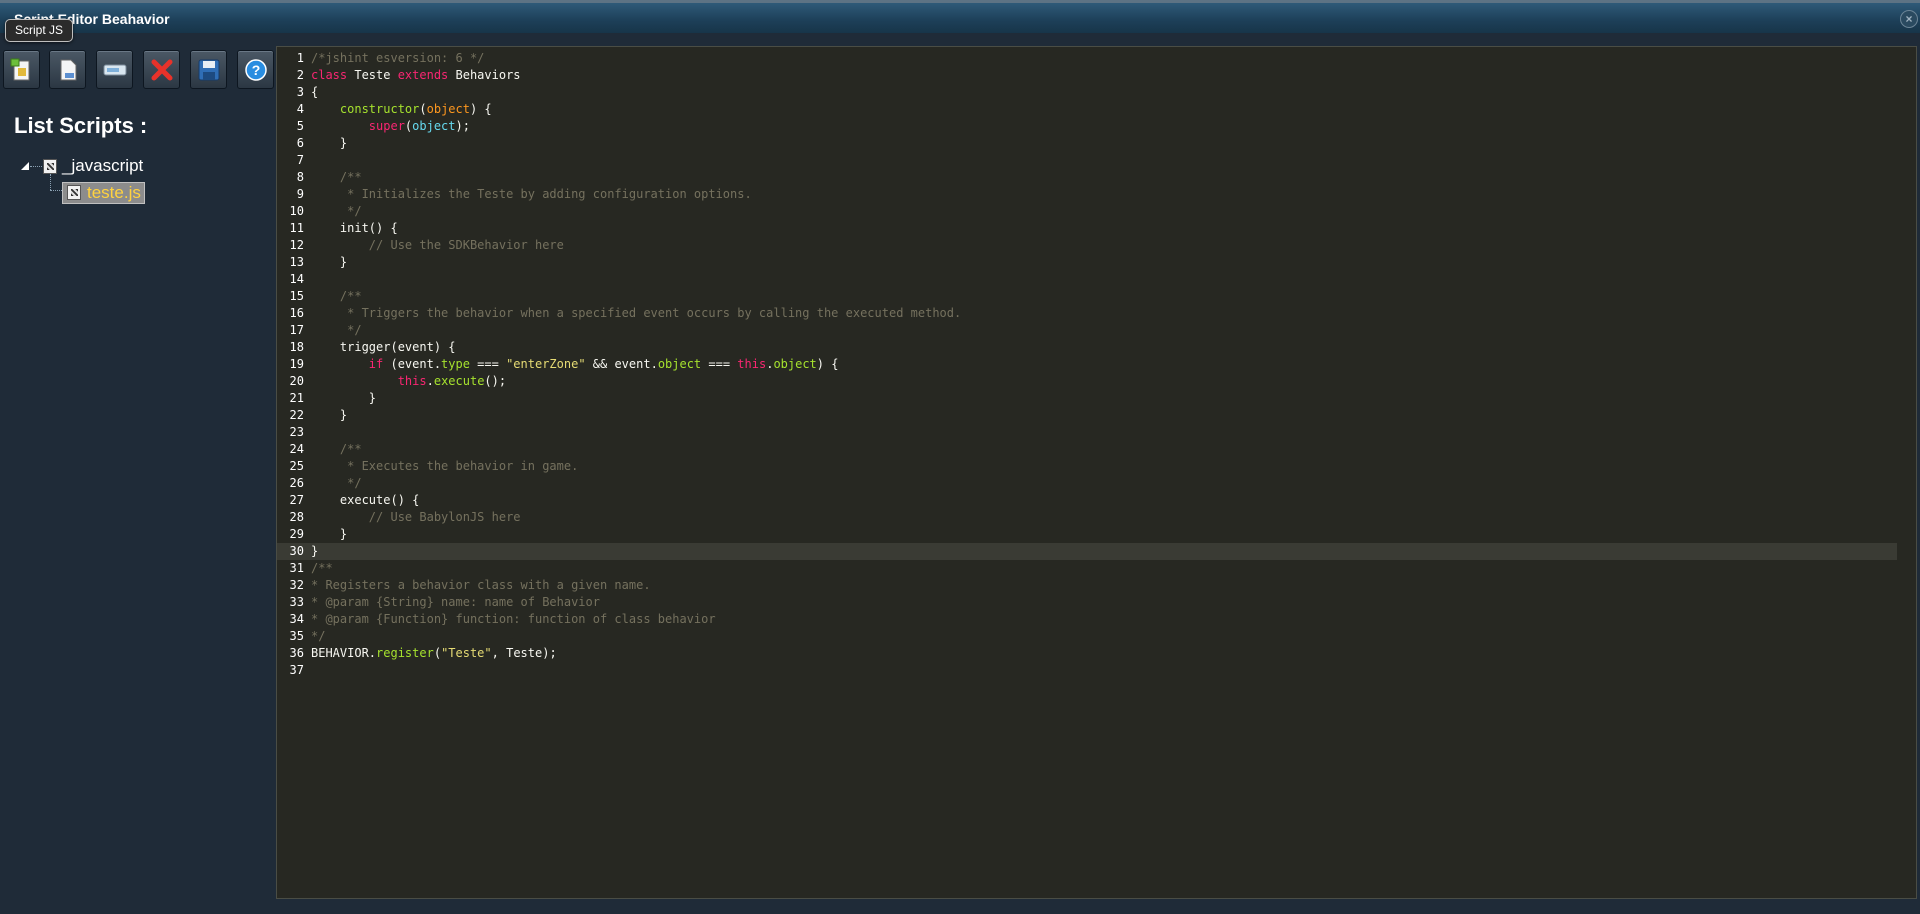 Image resolution: width=1920 pixels, height=914 pixels. I want to click on code-token: register, so click(405, 653).